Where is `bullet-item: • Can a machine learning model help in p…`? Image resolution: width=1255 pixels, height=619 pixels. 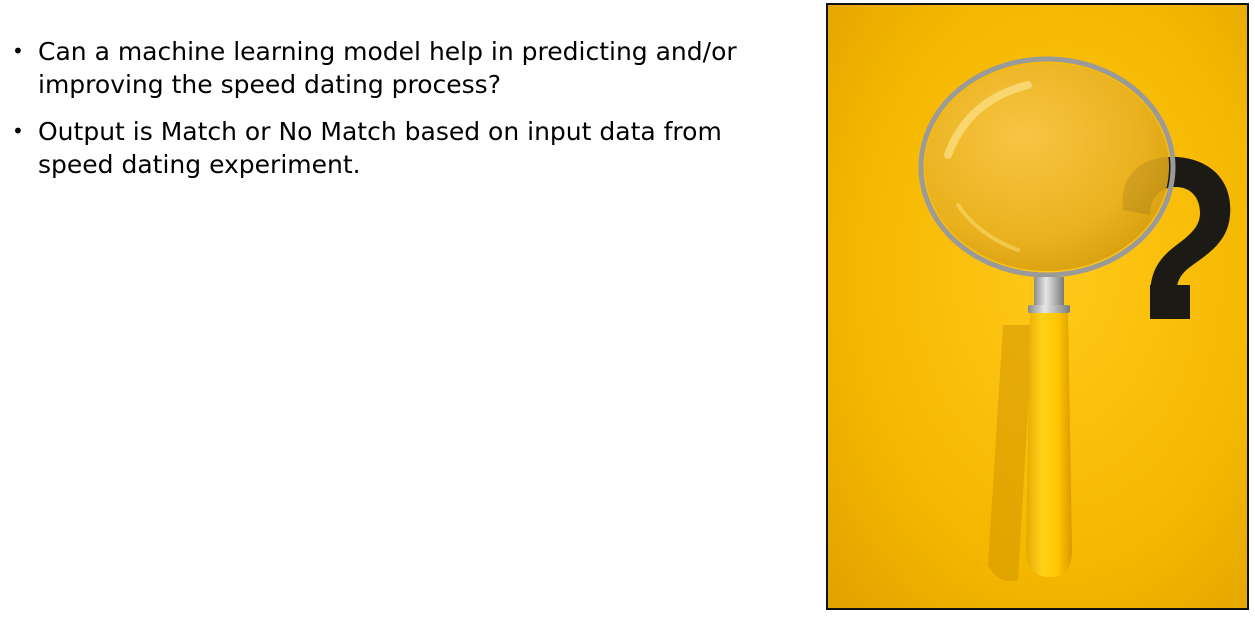 bullet-item: • Can a machine learning model help in p… is located at coordinates (402, 68).